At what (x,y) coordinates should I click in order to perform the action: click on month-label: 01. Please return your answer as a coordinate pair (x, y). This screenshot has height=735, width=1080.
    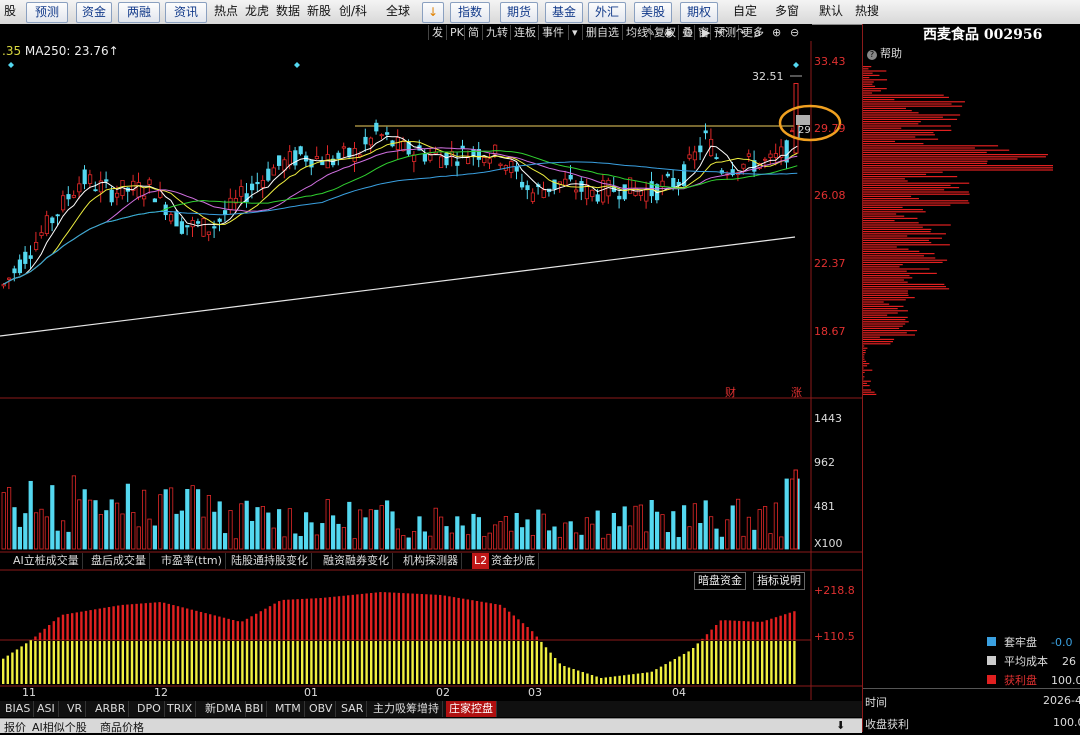
    Looking at the image, I should click on (311, 692).